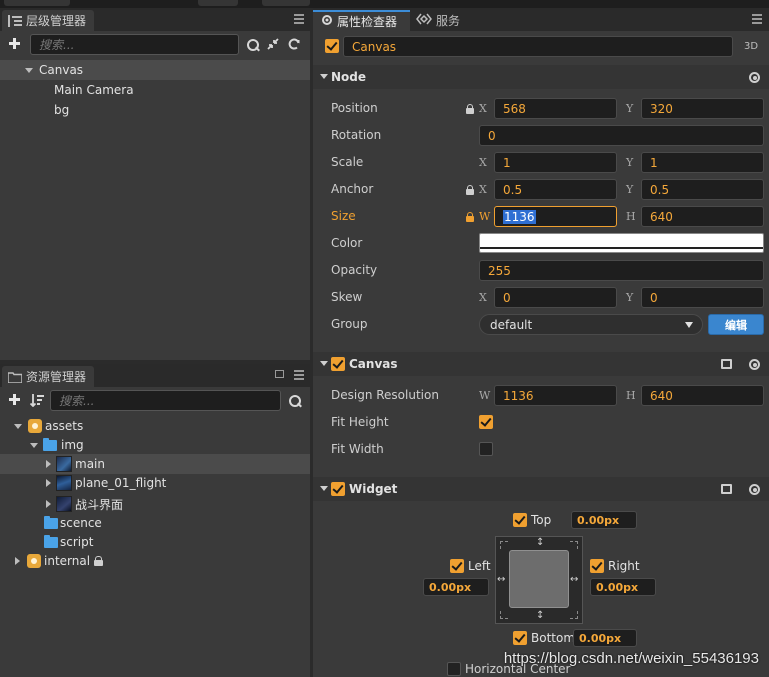  Describe the element at coordinates (555, 216) in the screenshot. I see `size-w-input: 1136` at that location.